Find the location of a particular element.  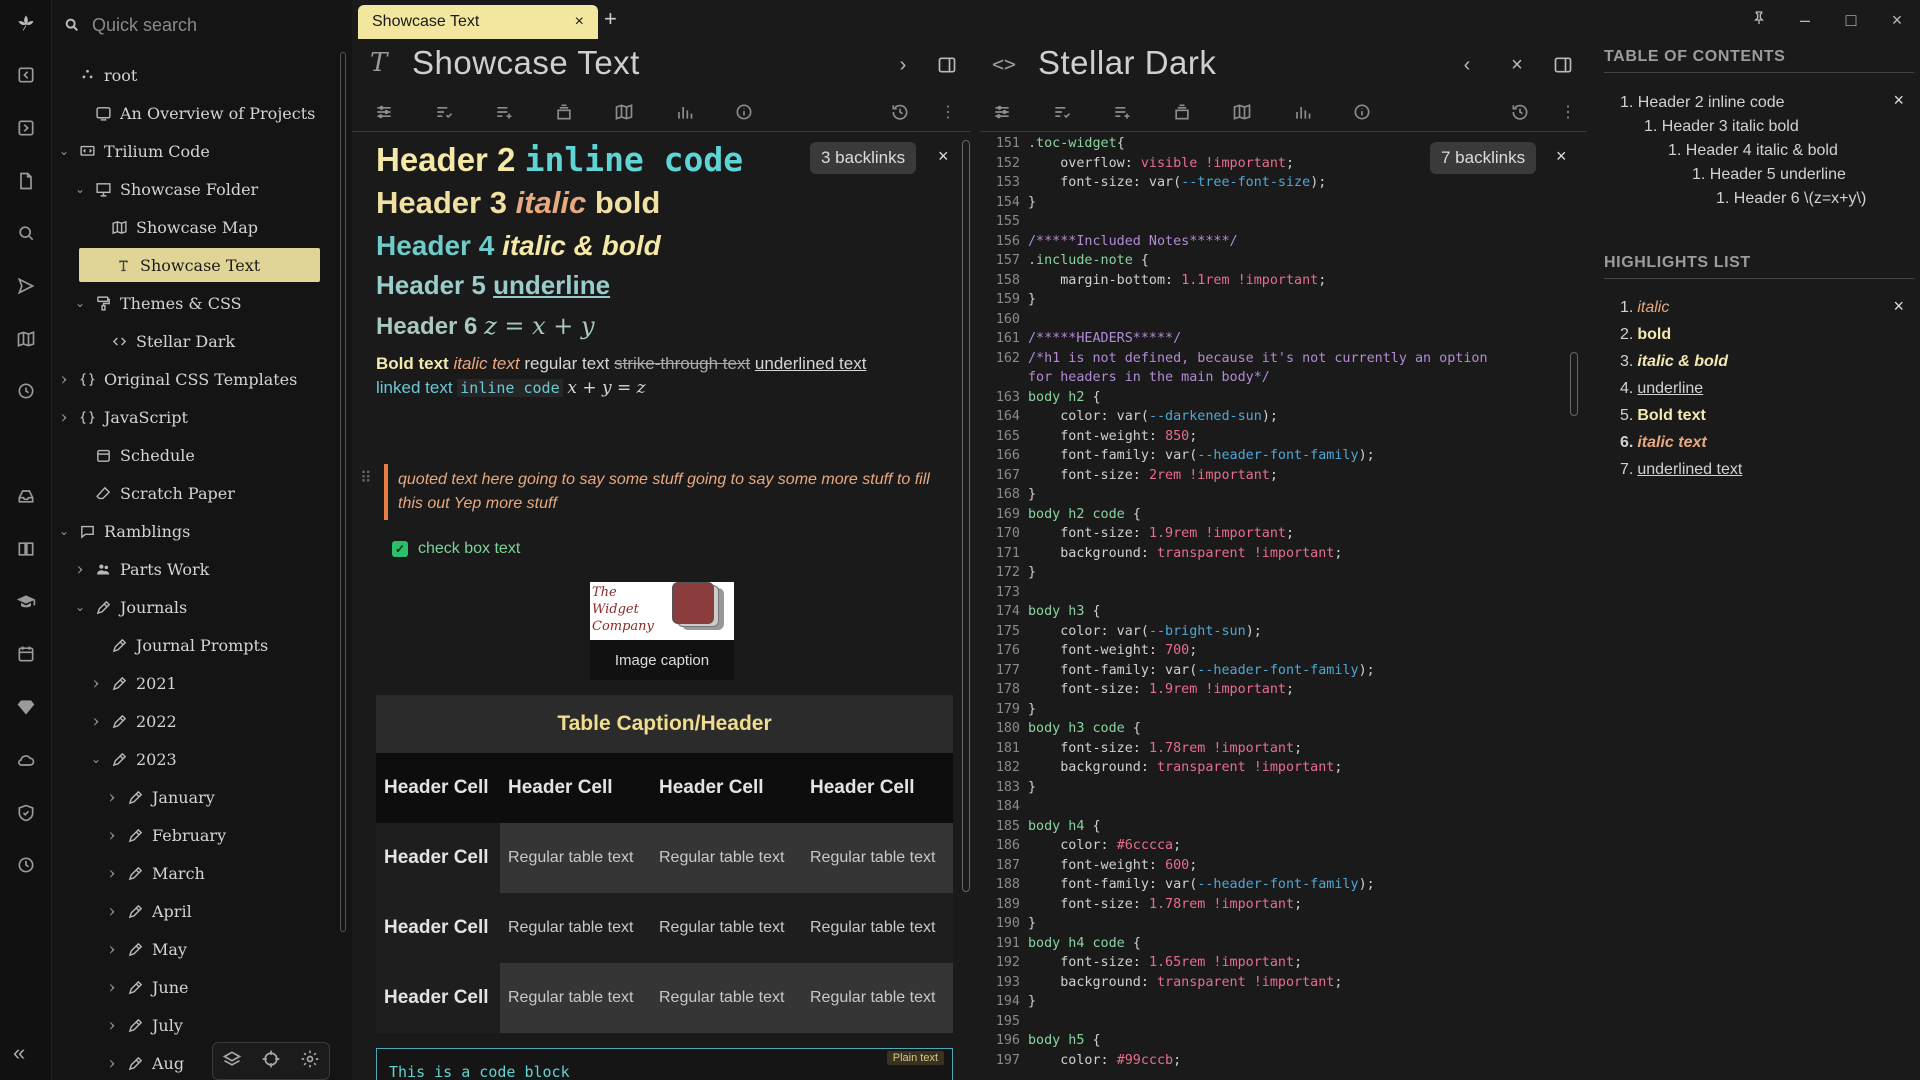

cloud-icon is located at coordinates (26, 760).